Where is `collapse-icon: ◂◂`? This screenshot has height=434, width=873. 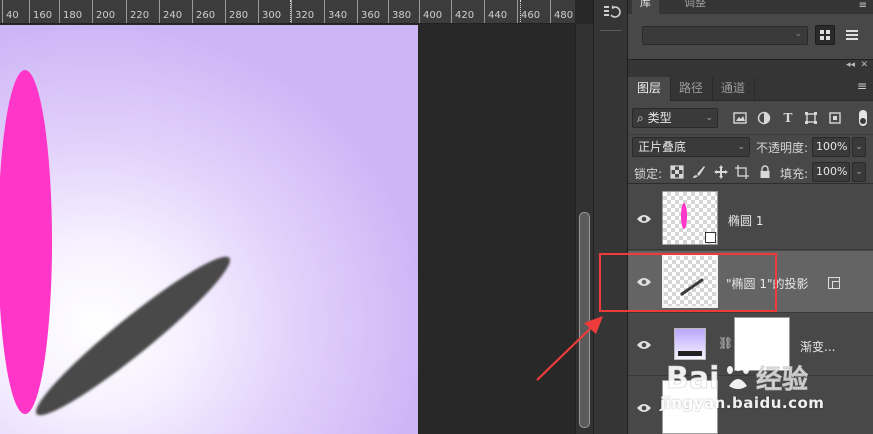 collapse-icon: ◂◂ is located at coordinates (850, 65).